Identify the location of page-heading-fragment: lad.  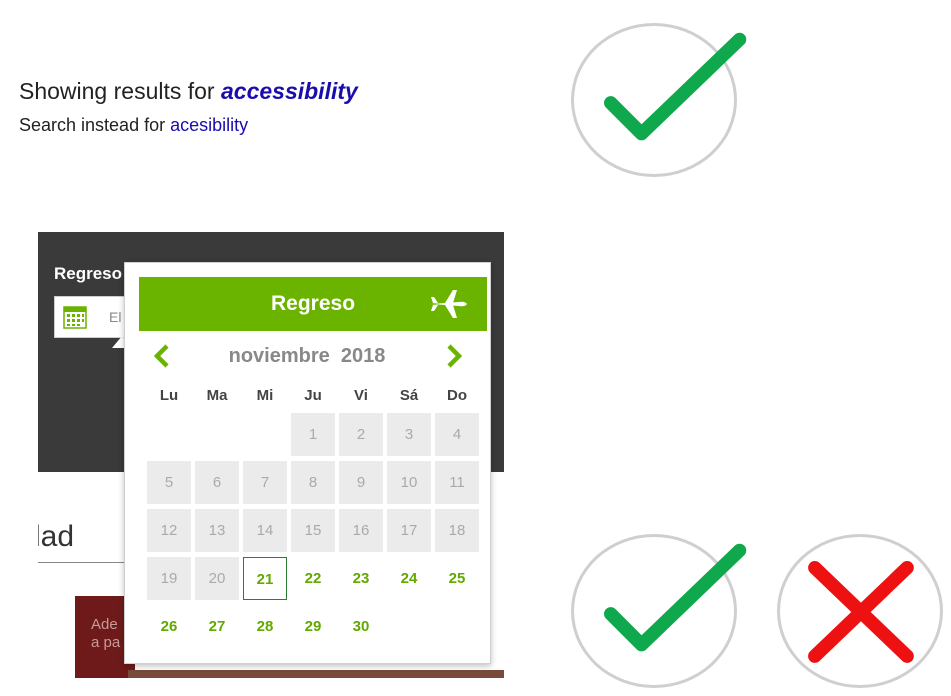
(56, 536).